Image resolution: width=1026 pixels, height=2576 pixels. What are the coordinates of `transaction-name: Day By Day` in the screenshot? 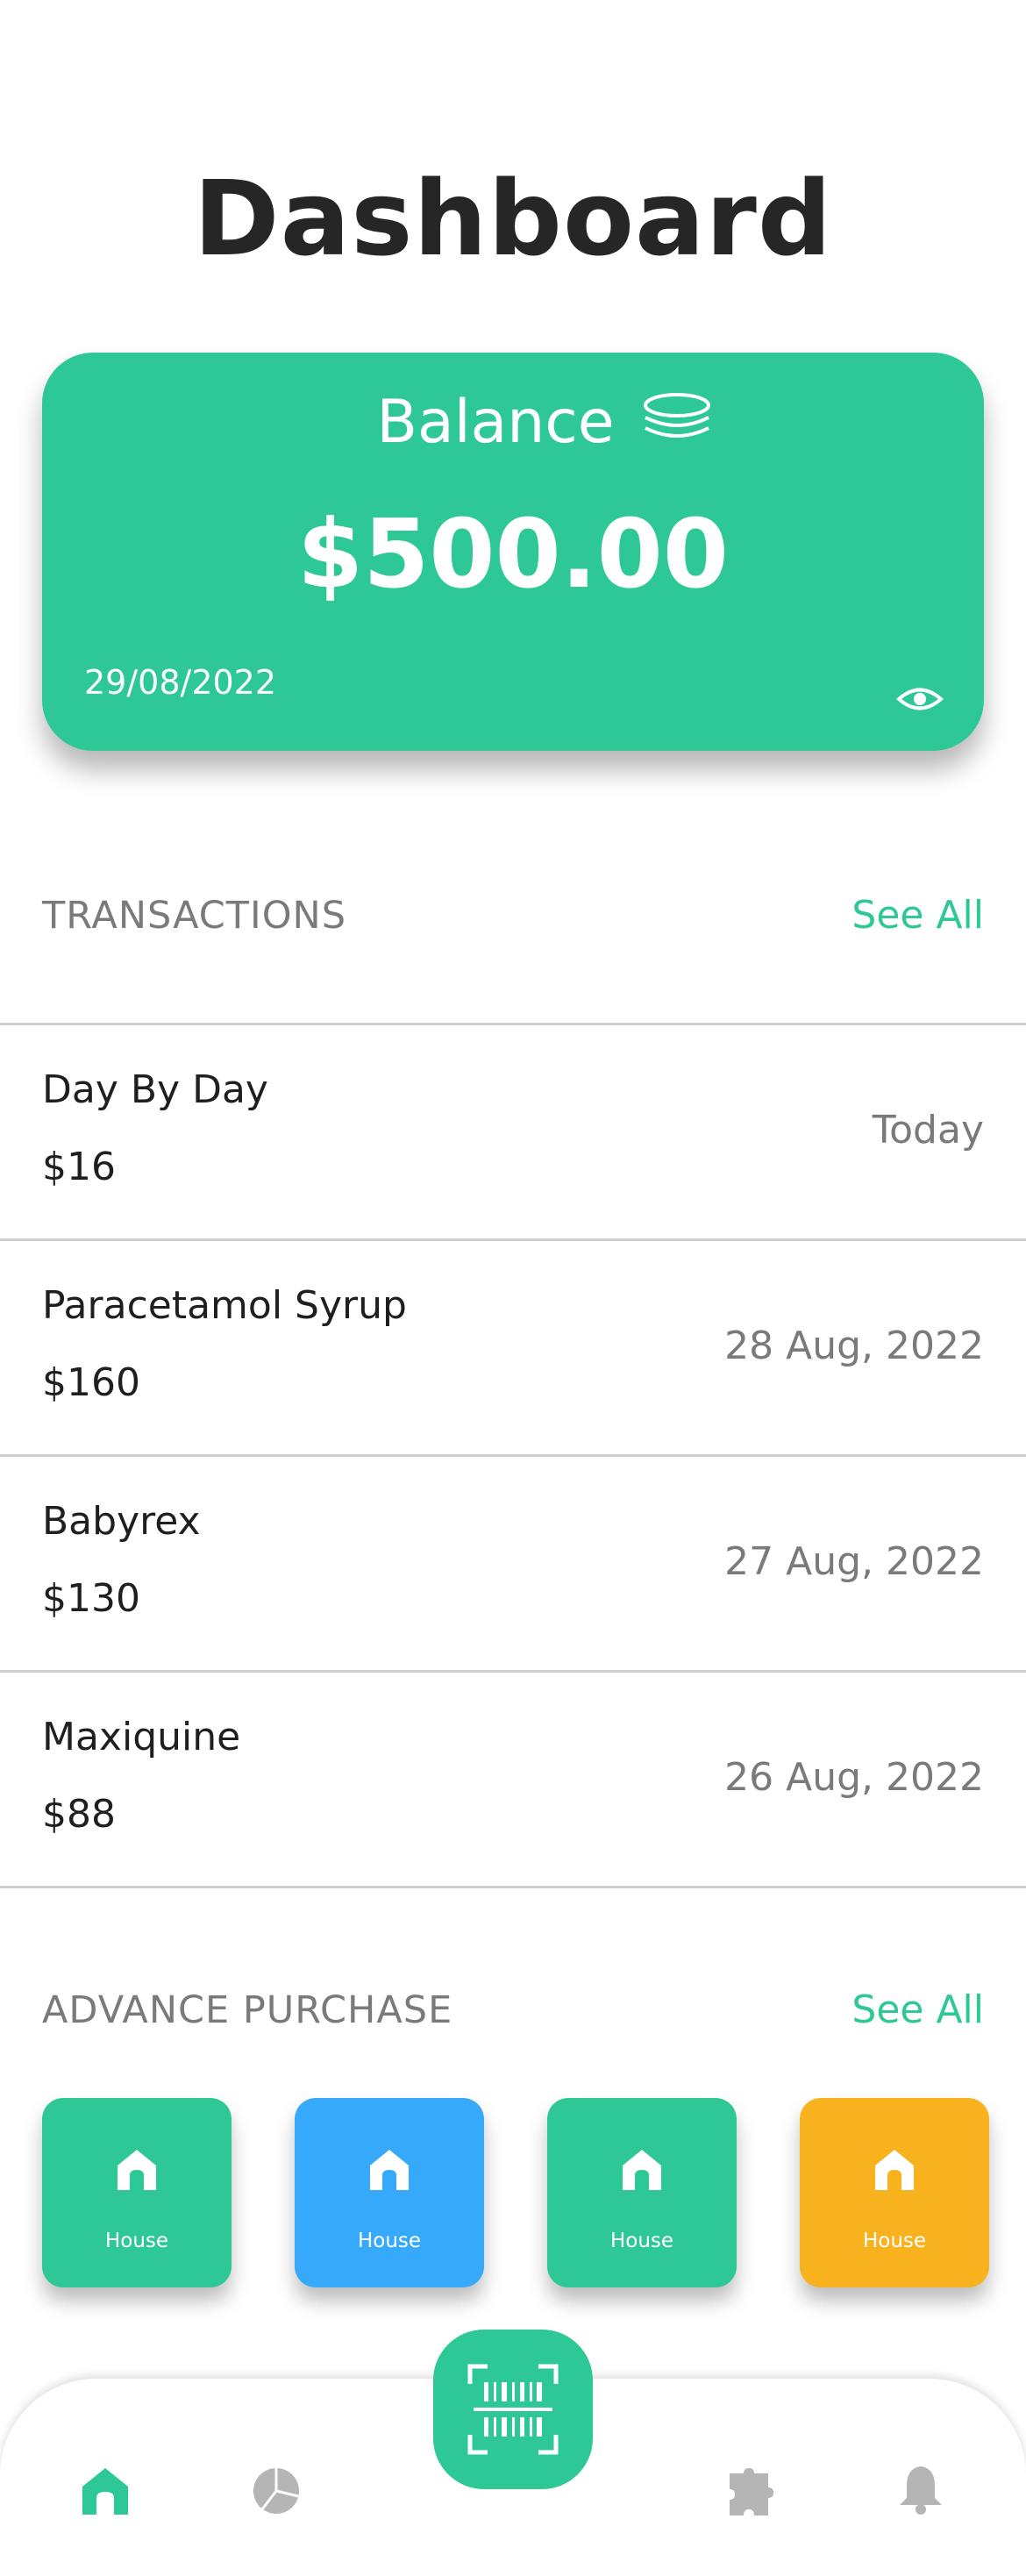 It's located at (155, 1090).